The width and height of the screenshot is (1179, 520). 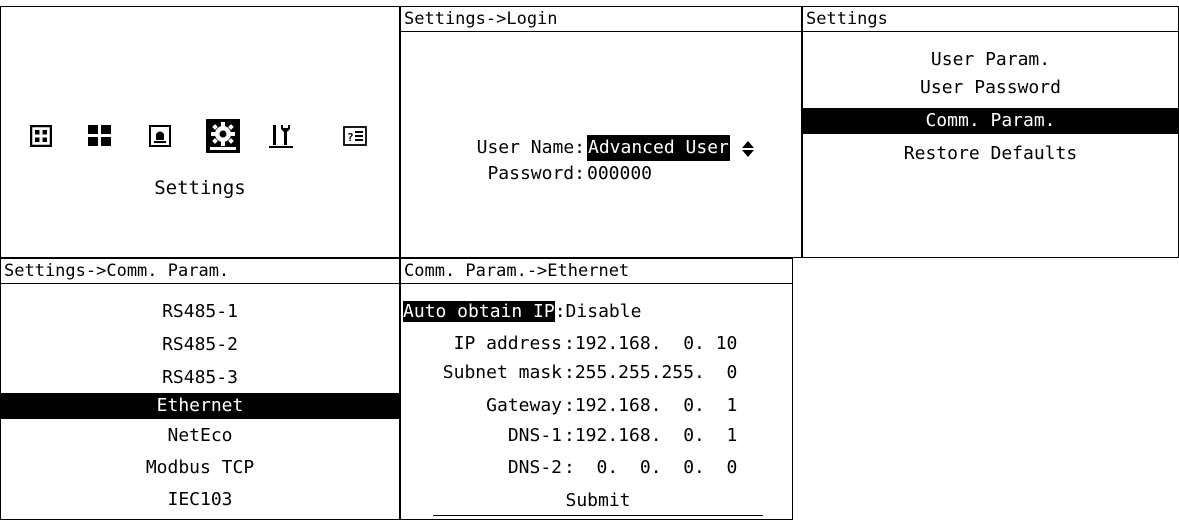 What do you see at coordinates (200, 378) in the screenshot?
I see `comm-item-rs485-3: RS485-3` at bounding box center [200, 378].